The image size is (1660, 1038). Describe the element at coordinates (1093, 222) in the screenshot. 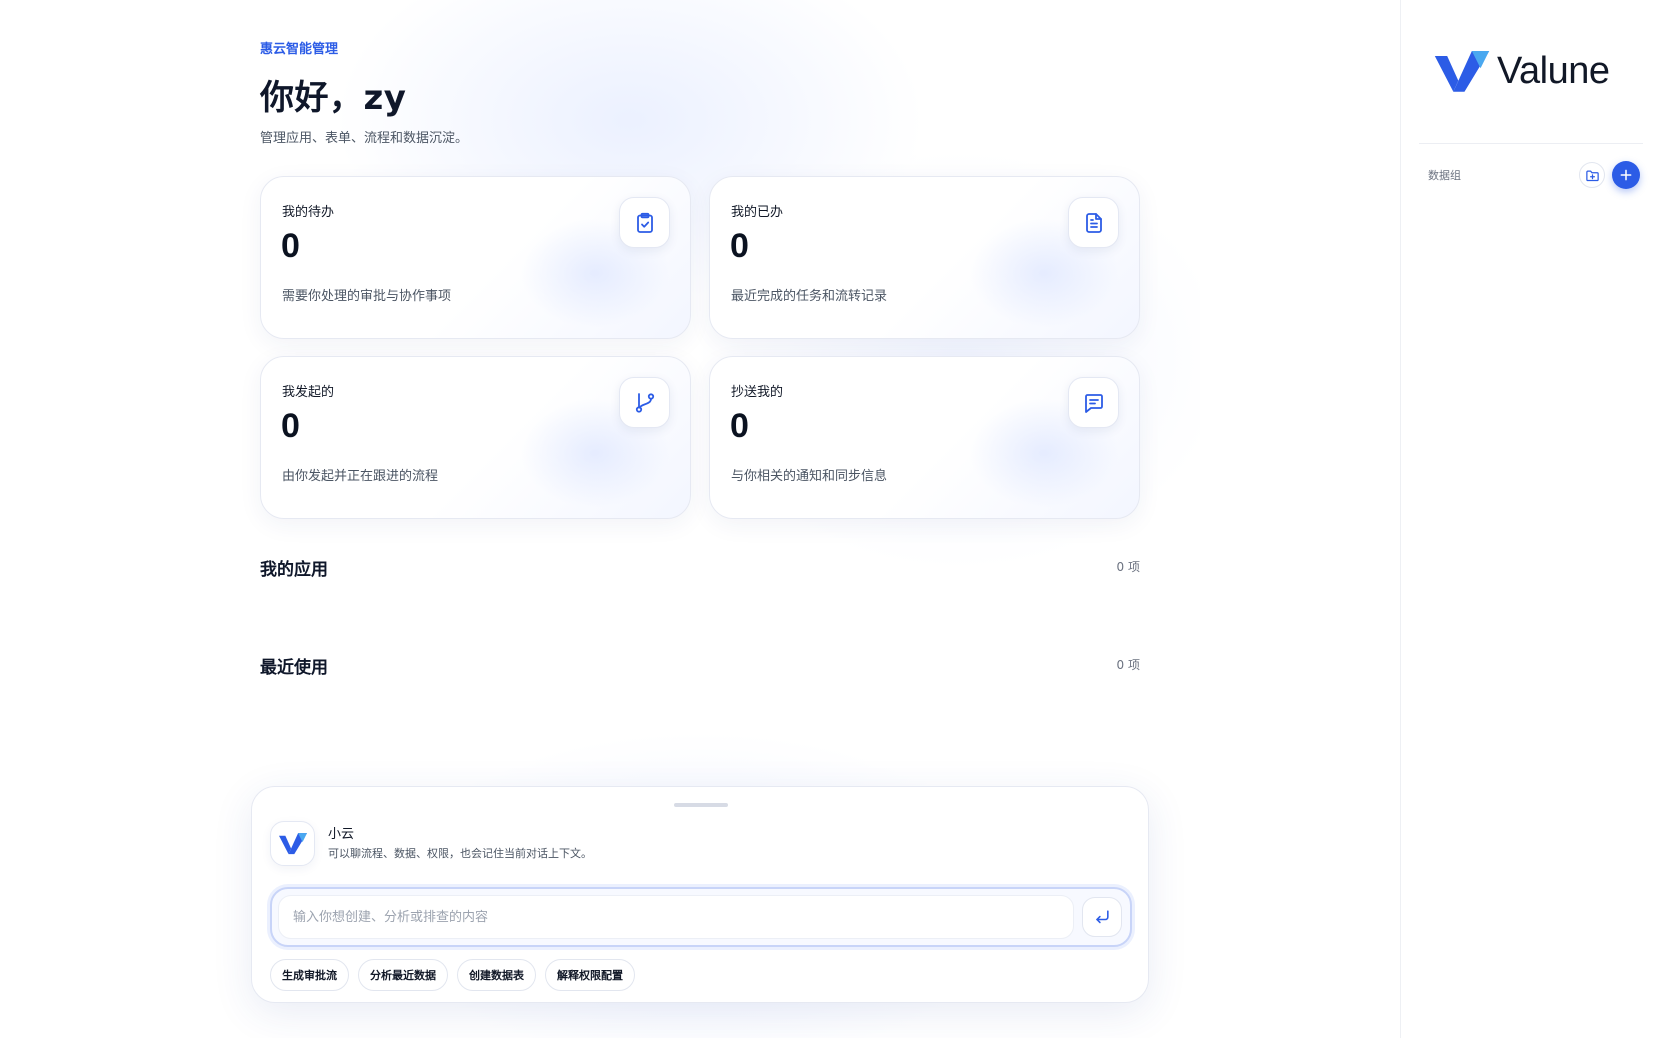

I see `document-icon` at that location.